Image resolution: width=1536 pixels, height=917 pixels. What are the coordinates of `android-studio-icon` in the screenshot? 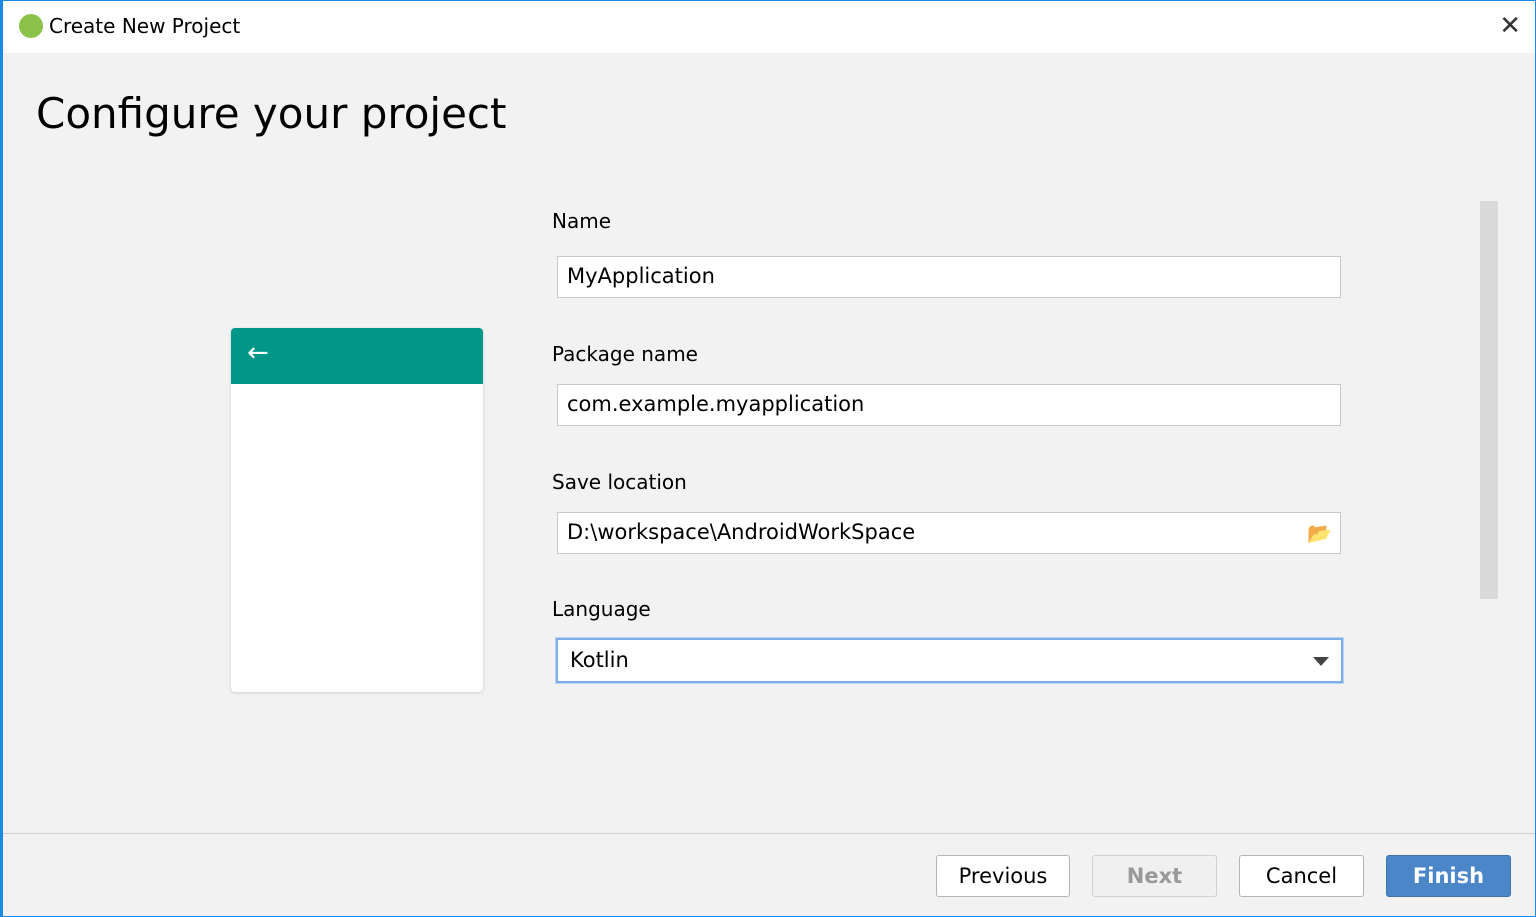 It's located at (31, 26).